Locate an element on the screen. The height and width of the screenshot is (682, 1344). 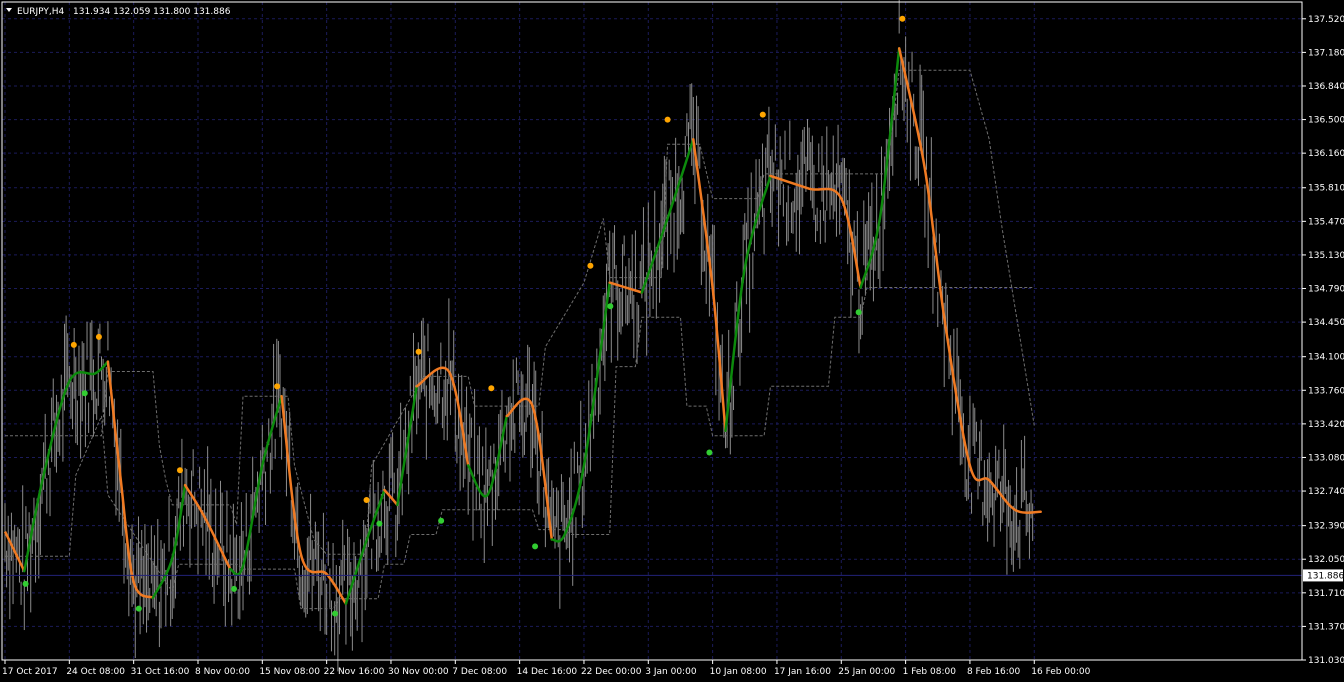
y-tick-label: 134.790 is located at coordinates (1326, 290).